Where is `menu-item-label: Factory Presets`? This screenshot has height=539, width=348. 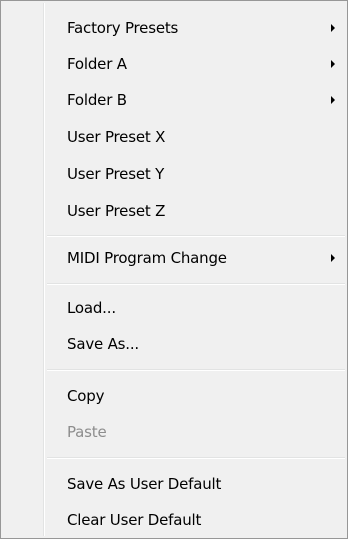
menu-item-label: Factory Presets is located at coordinates (123, 28).